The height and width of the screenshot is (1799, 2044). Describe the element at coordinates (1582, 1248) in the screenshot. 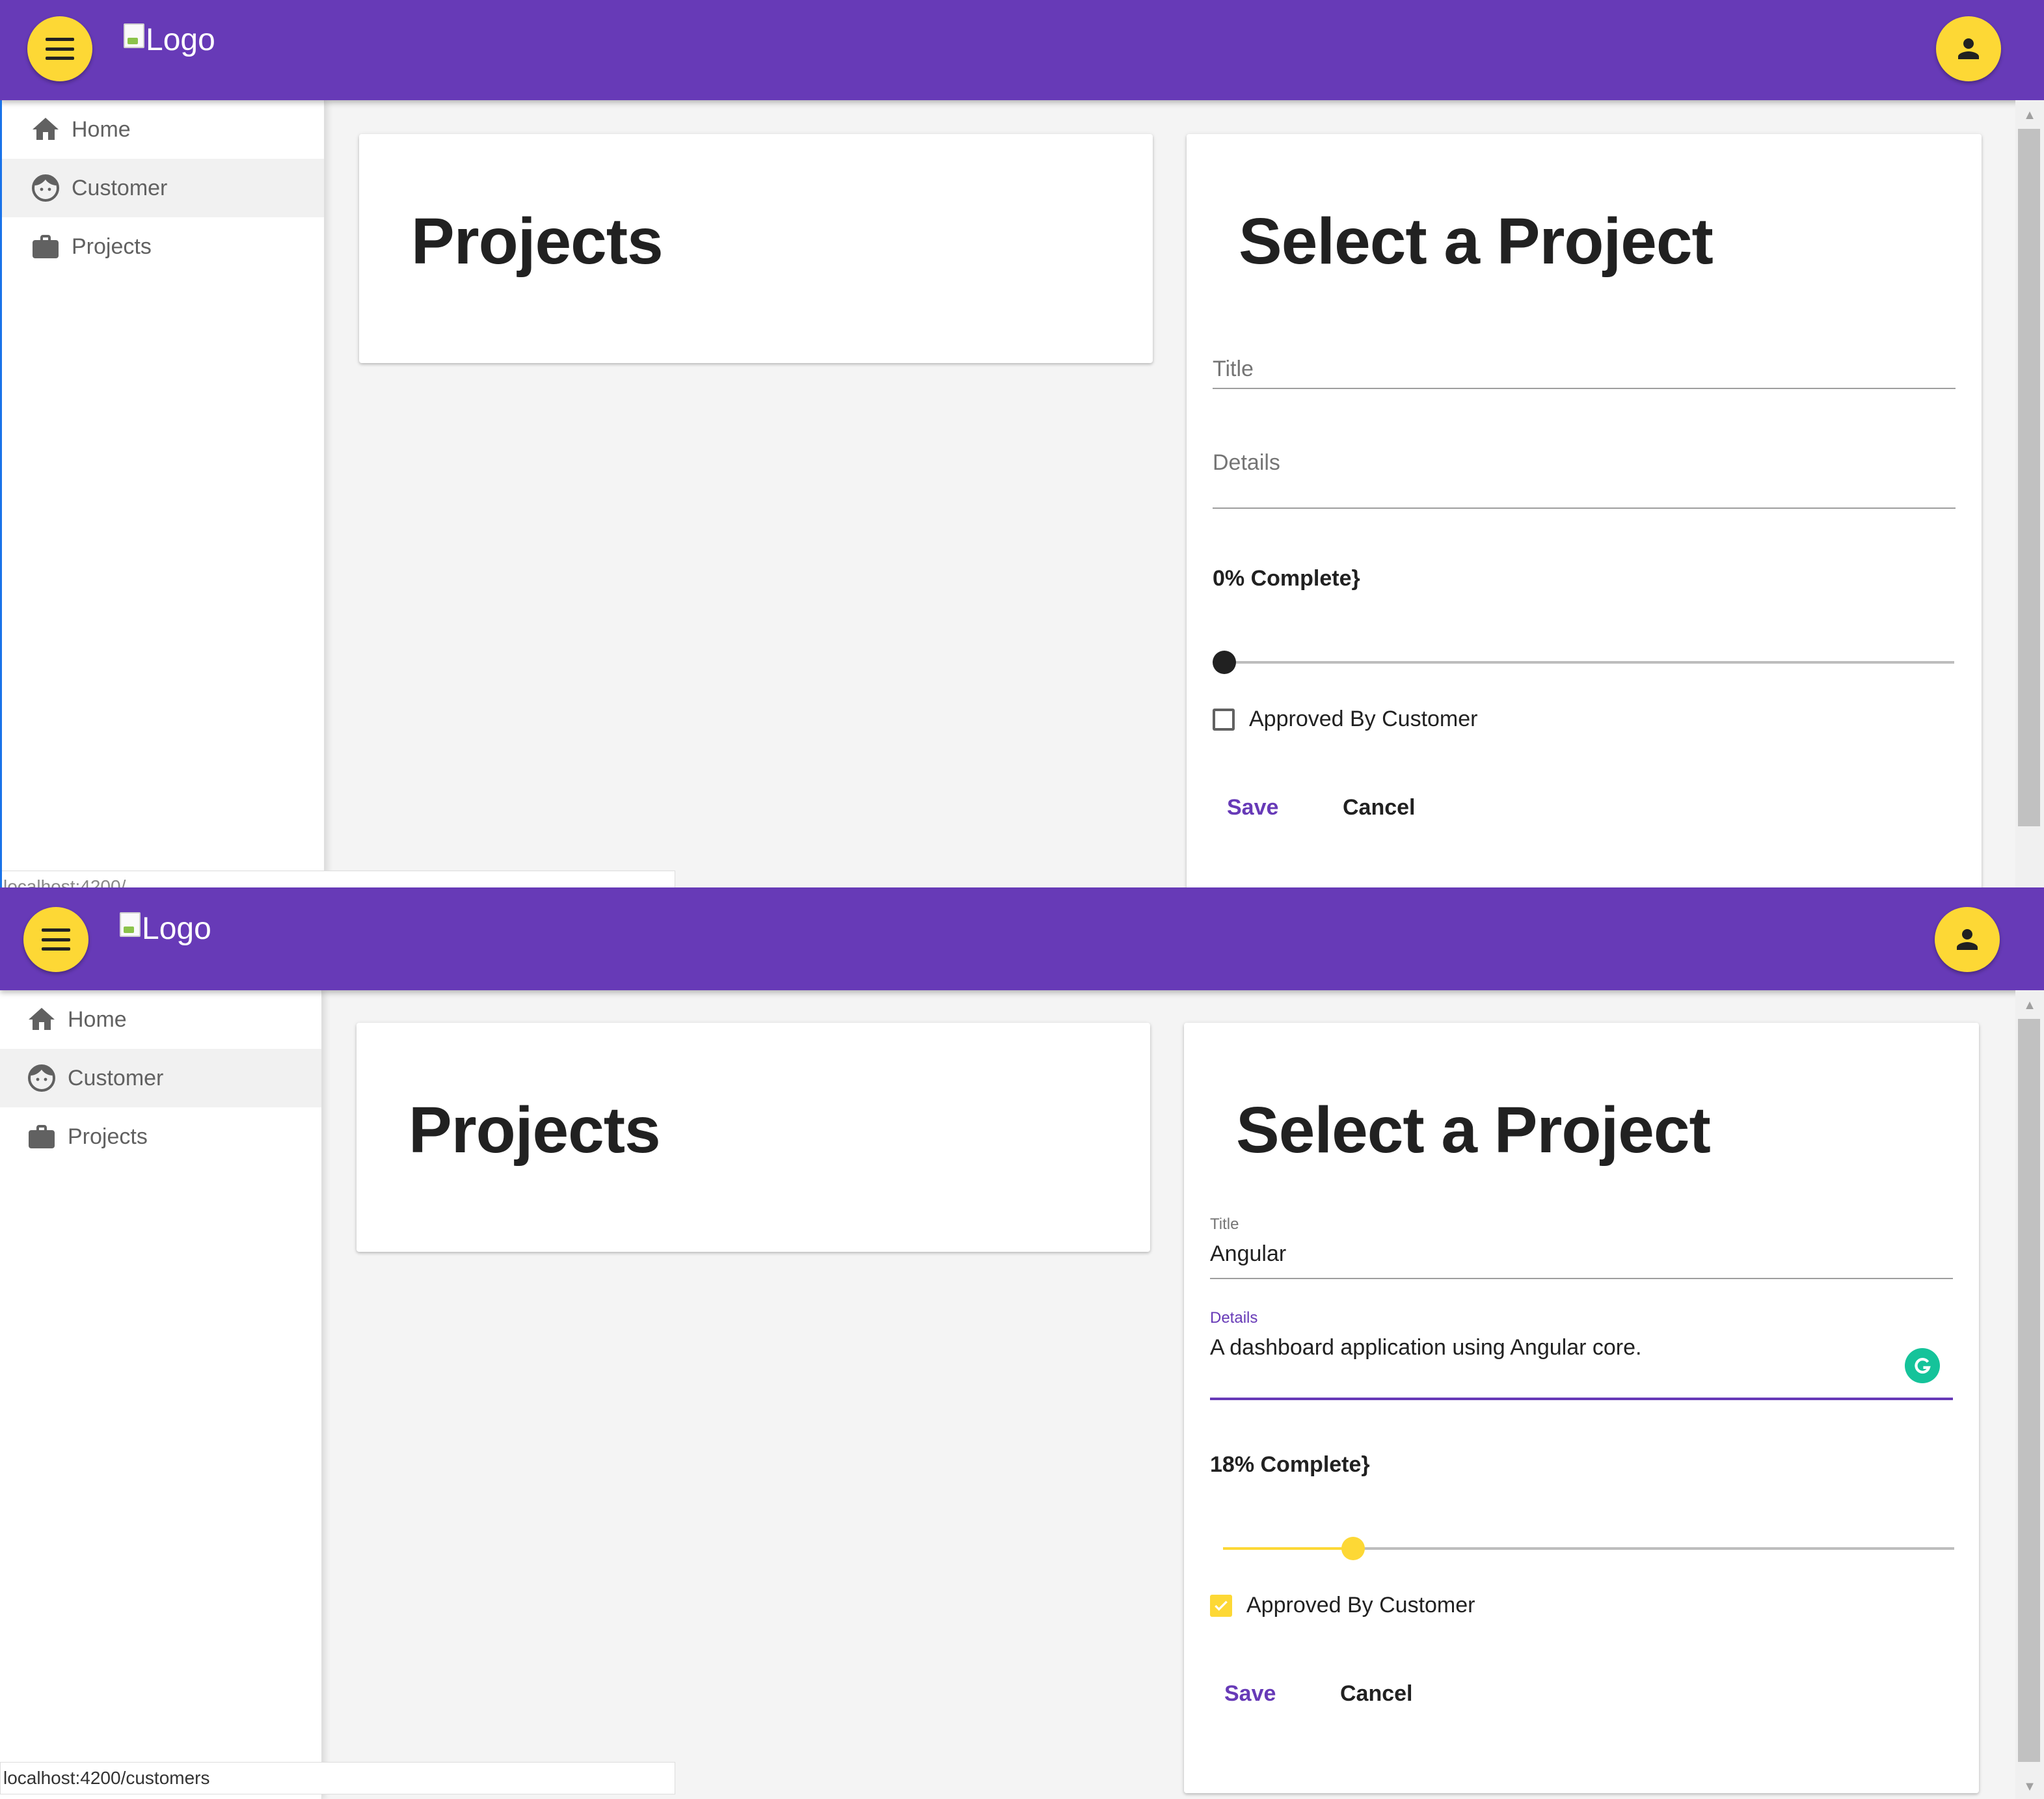

I see `title-field: Title Angular` at that location.